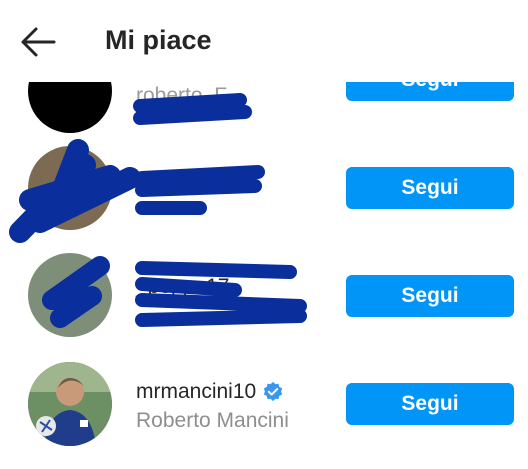  I want to click on username: _peppe17, so click(182, 287).